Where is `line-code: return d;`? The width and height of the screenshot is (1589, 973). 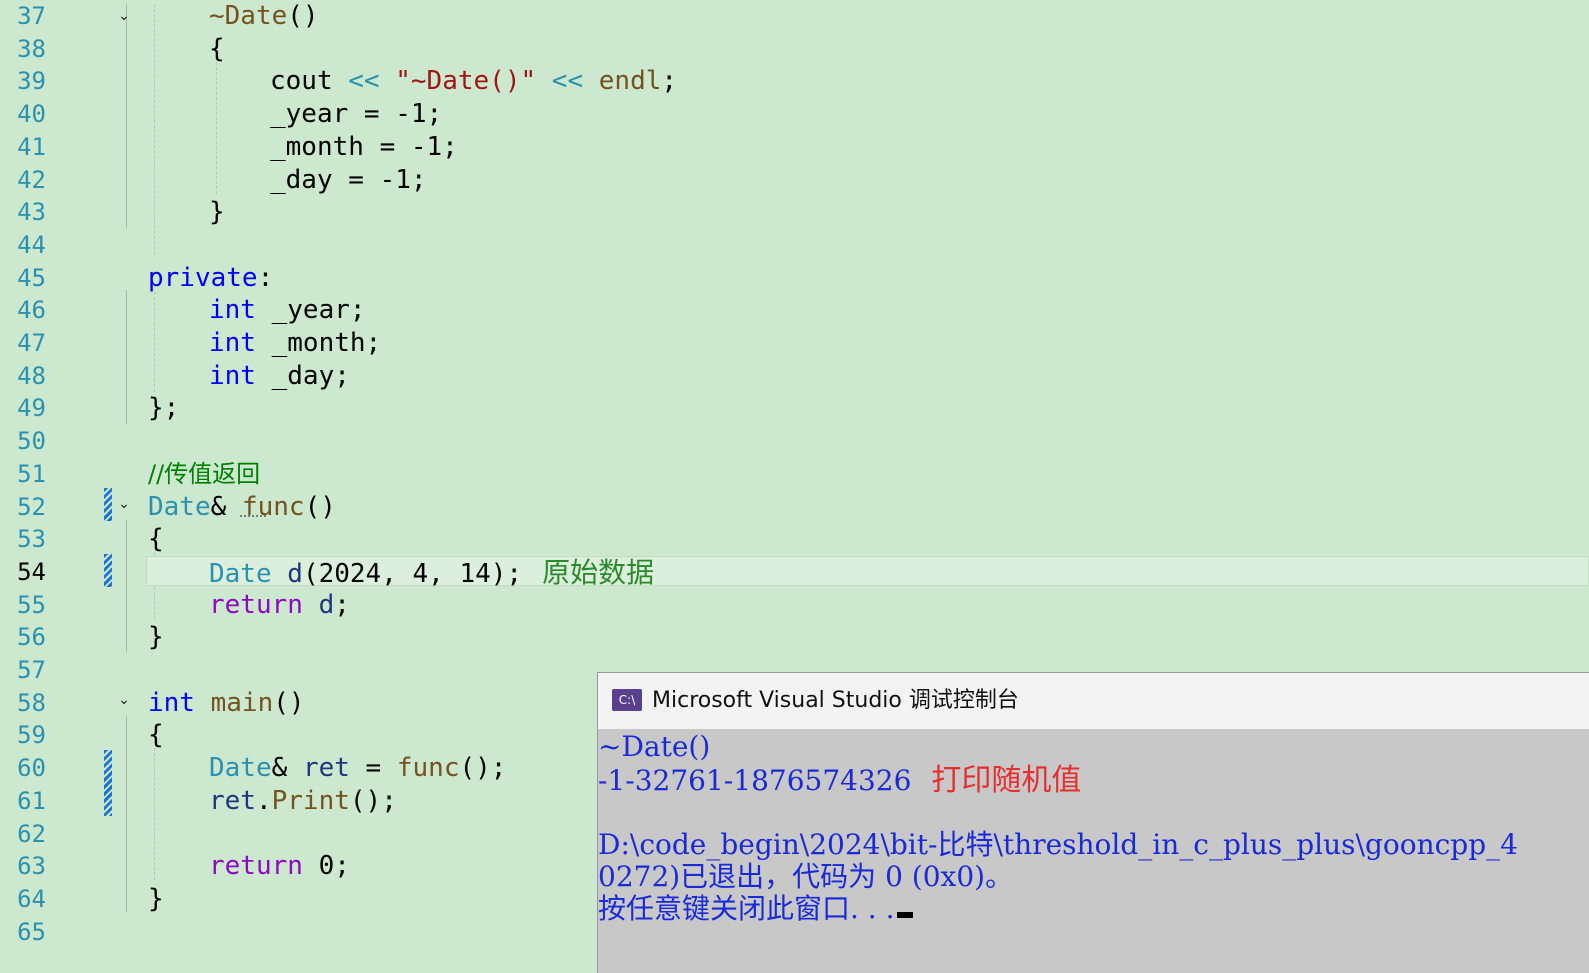 line-code: return d; is located at coordinates (279, 605).